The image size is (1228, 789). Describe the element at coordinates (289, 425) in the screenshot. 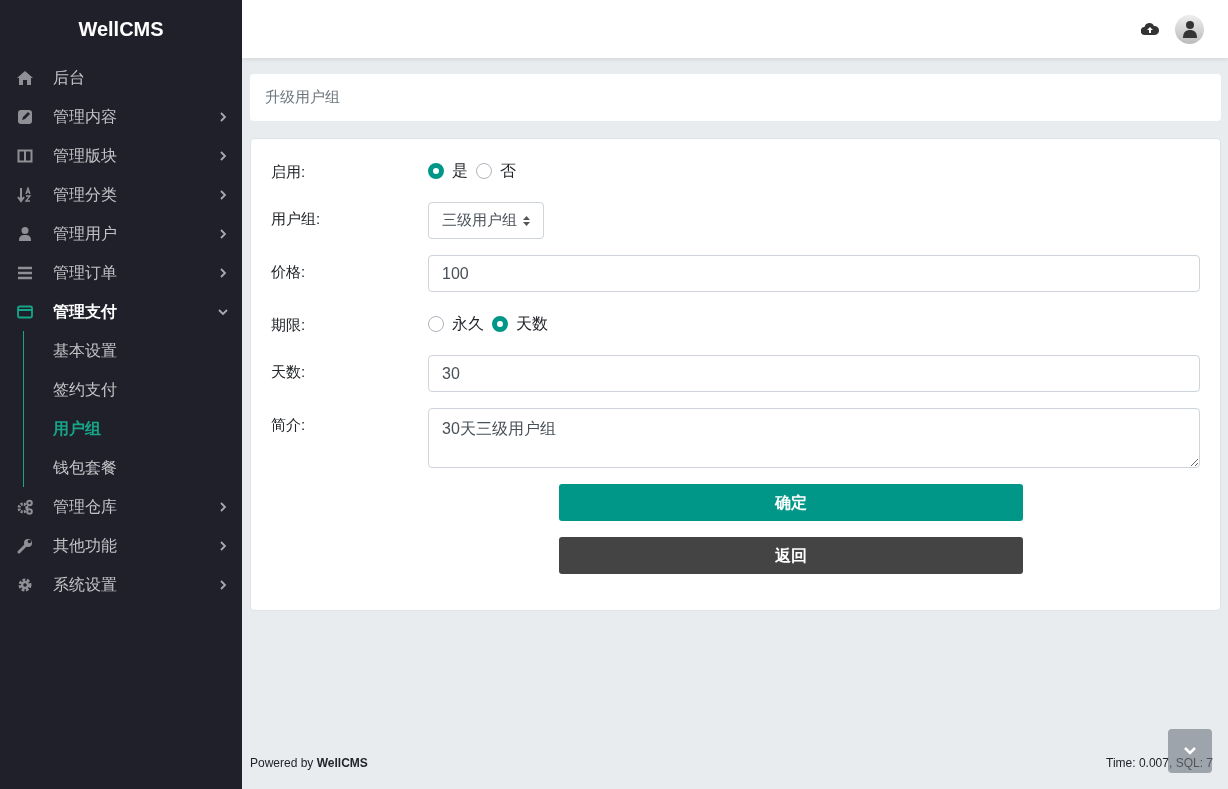

I see `field-label: 简介:` at that location.